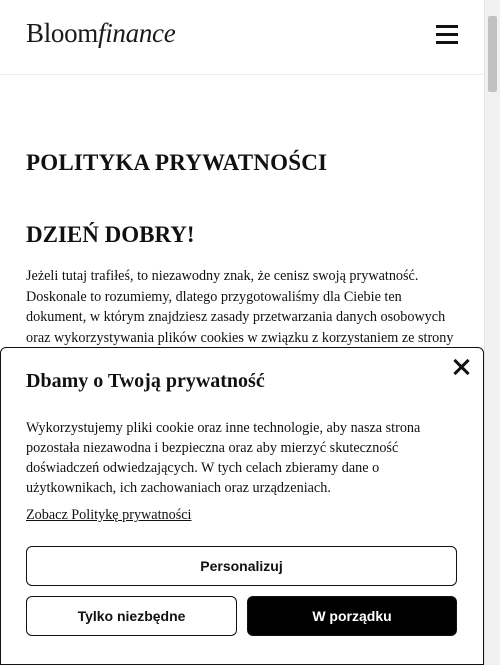 The height and width of the screenshot is (665, 500). Describe the element at coordinates (492, 54) in the screenshot. I see `scrollbar-thumb` at that location.